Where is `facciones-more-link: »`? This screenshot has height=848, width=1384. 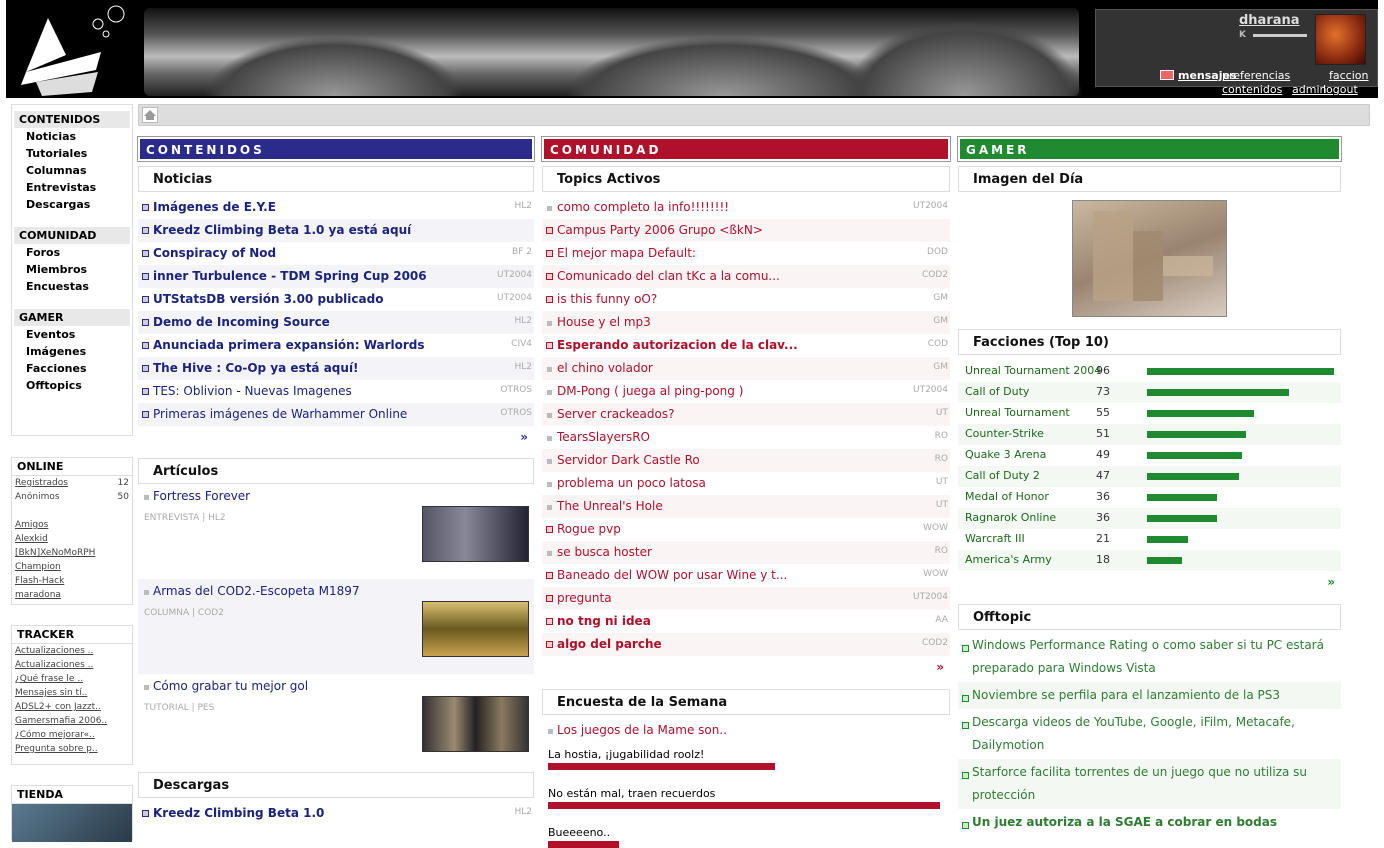 facciones-more-link: » is located at coordinates (1149, 585).